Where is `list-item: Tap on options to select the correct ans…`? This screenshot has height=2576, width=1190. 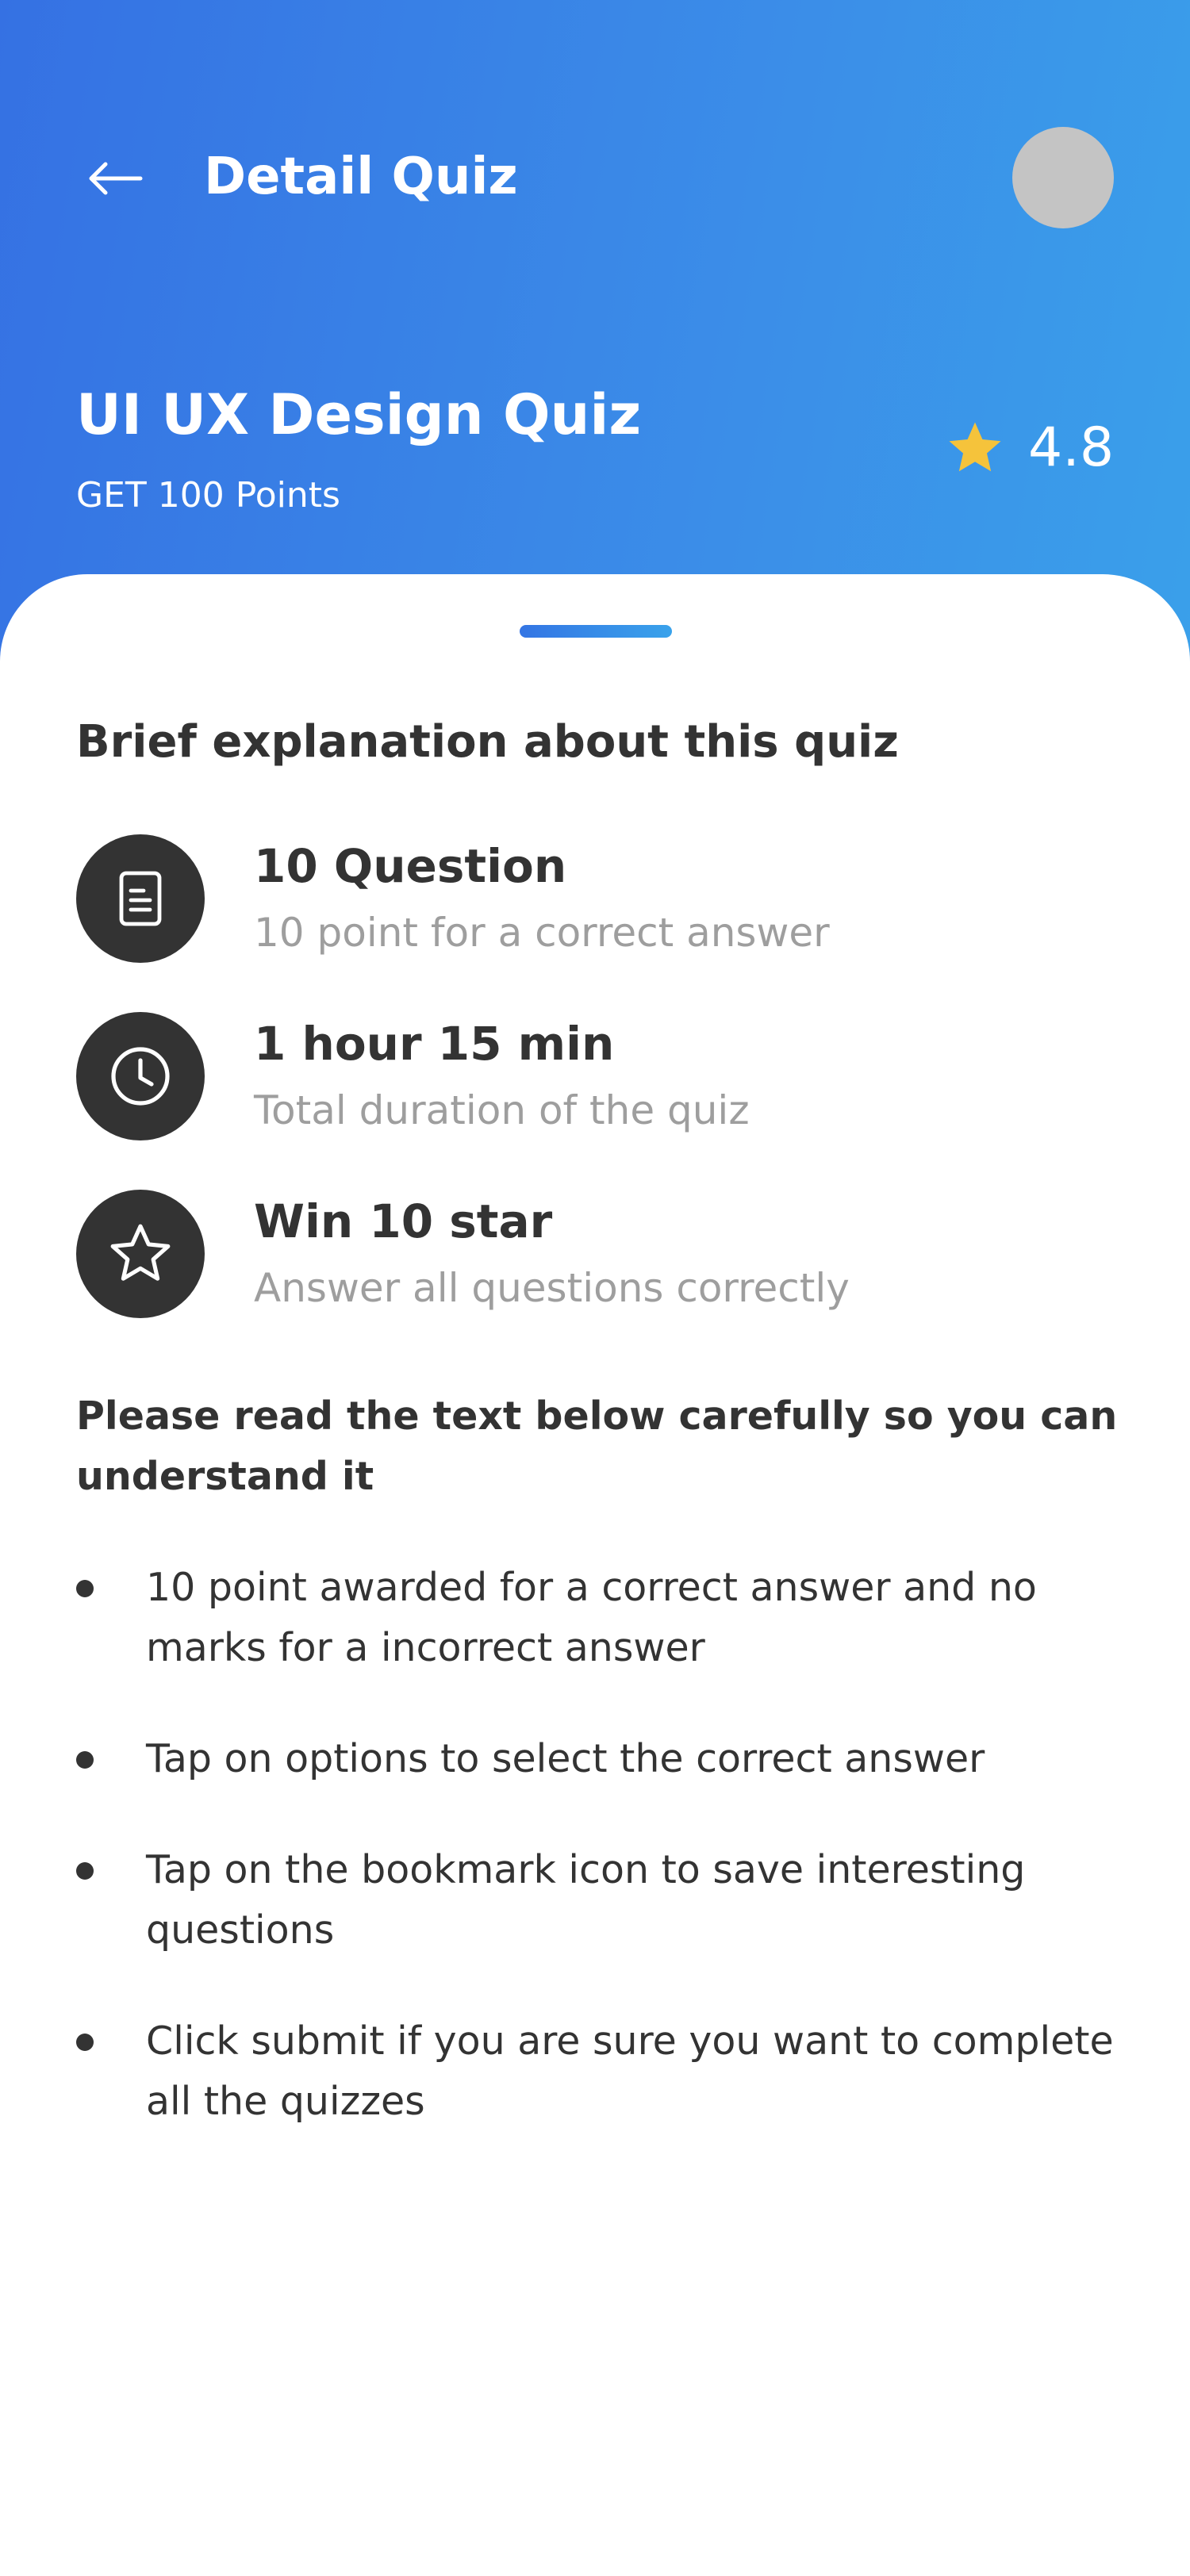 list-item: Tap on options to select the correct ans… is located at coordinates (599, 1759).